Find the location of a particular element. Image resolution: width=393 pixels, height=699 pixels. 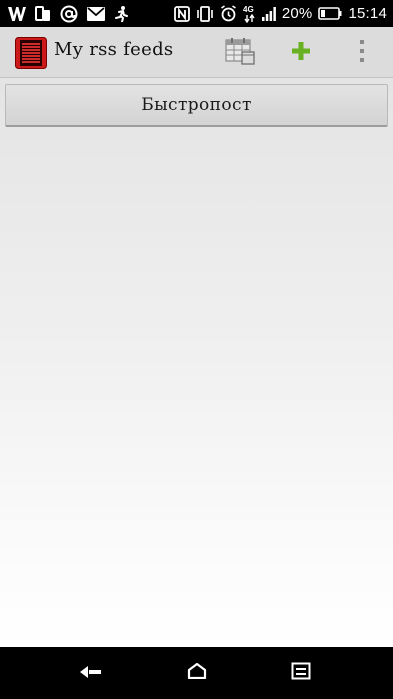

battery-percent: 20% is located at coordinates (297, 13).